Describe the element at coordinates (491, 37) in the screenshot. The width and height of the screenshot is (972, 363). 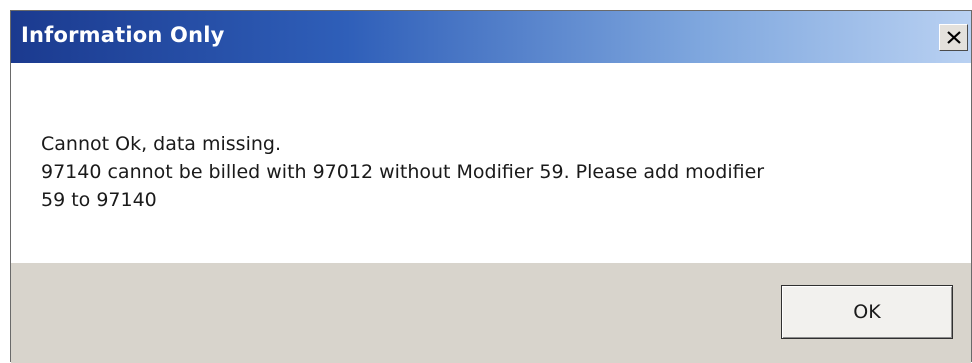
I see `title-bar: Information Only` at that location.